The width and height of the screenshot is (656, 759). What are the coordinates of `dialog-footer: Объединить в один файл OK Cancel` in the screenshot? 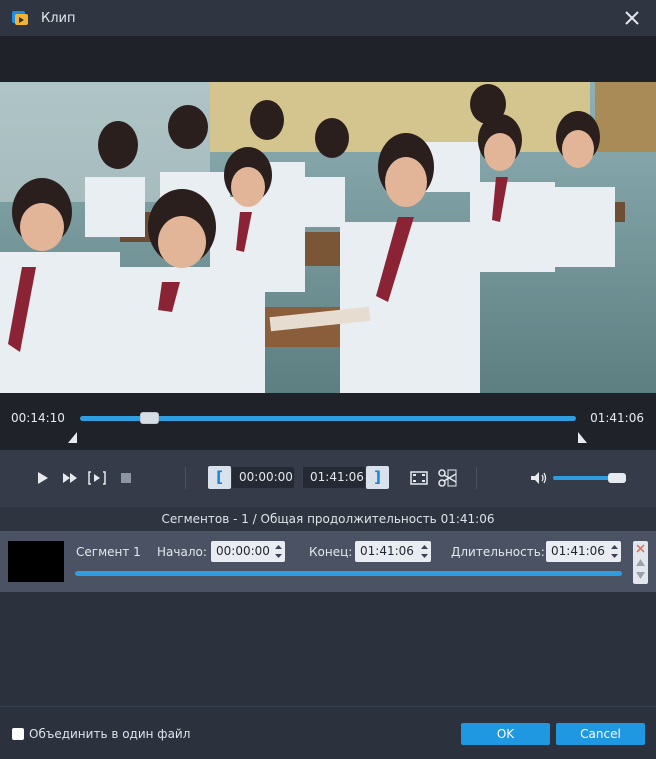 It's located at (328, 732).